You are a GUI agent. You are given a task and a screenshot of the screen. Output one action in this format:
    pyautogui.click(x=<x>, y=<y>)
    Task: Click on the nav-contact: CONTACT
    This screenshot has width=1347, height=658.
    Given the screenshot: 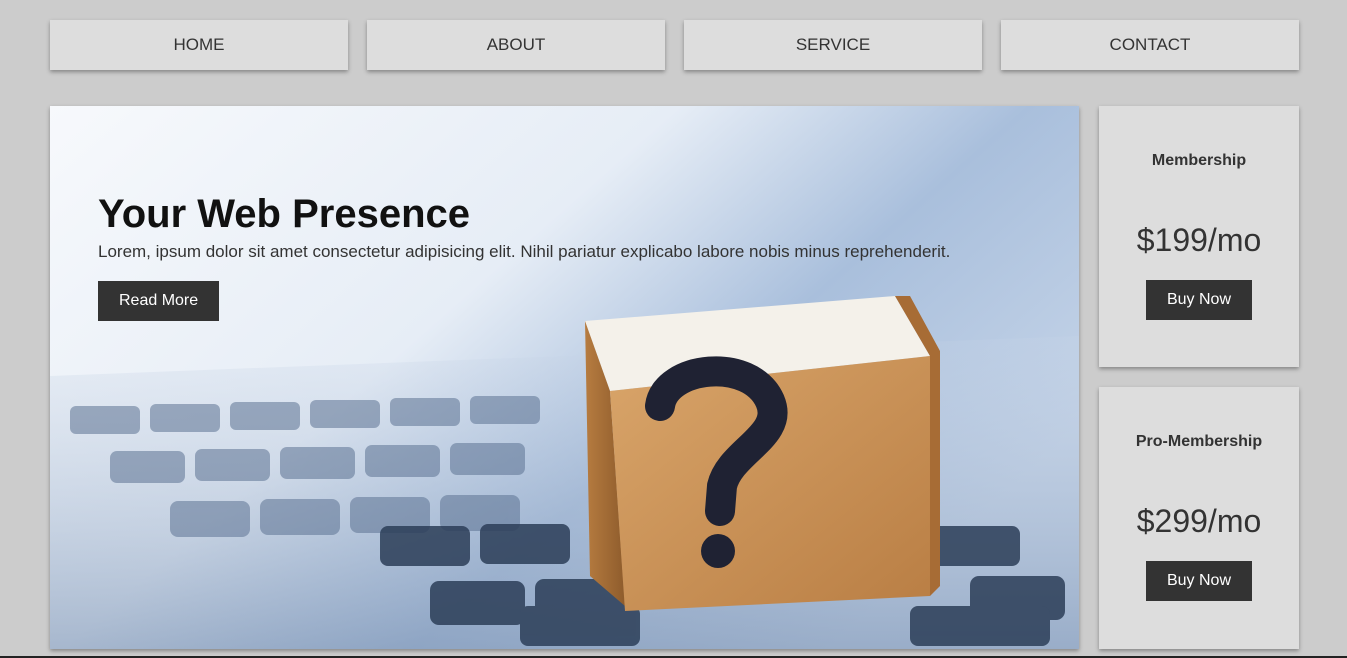 What is the action you would take?
    pyautogui.click(x=1150, y=45)
    